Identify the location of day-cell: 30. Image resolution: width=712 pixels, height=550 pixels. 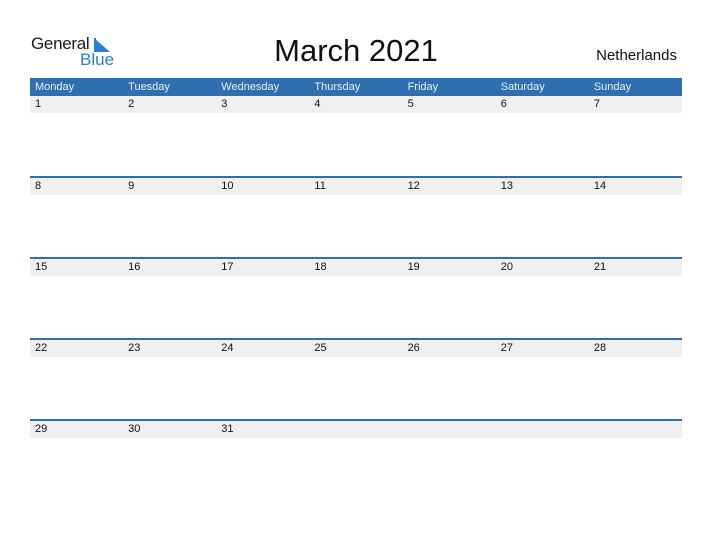
(134, 428).